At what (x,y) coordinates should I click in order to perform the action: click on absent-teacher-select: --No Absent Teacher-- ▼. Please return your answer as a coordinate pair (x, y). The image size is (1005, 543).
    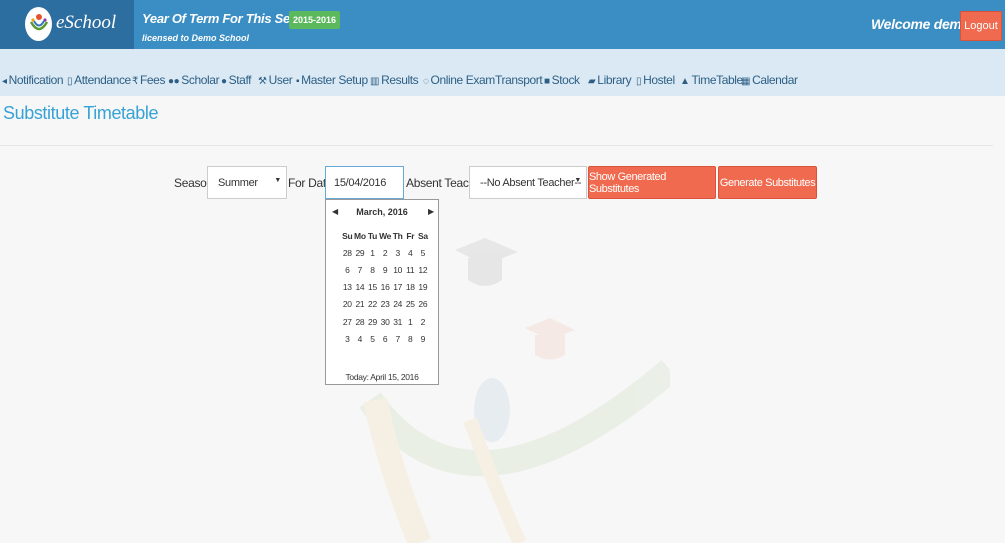
    Looking at the image, I should click on (528, 182).